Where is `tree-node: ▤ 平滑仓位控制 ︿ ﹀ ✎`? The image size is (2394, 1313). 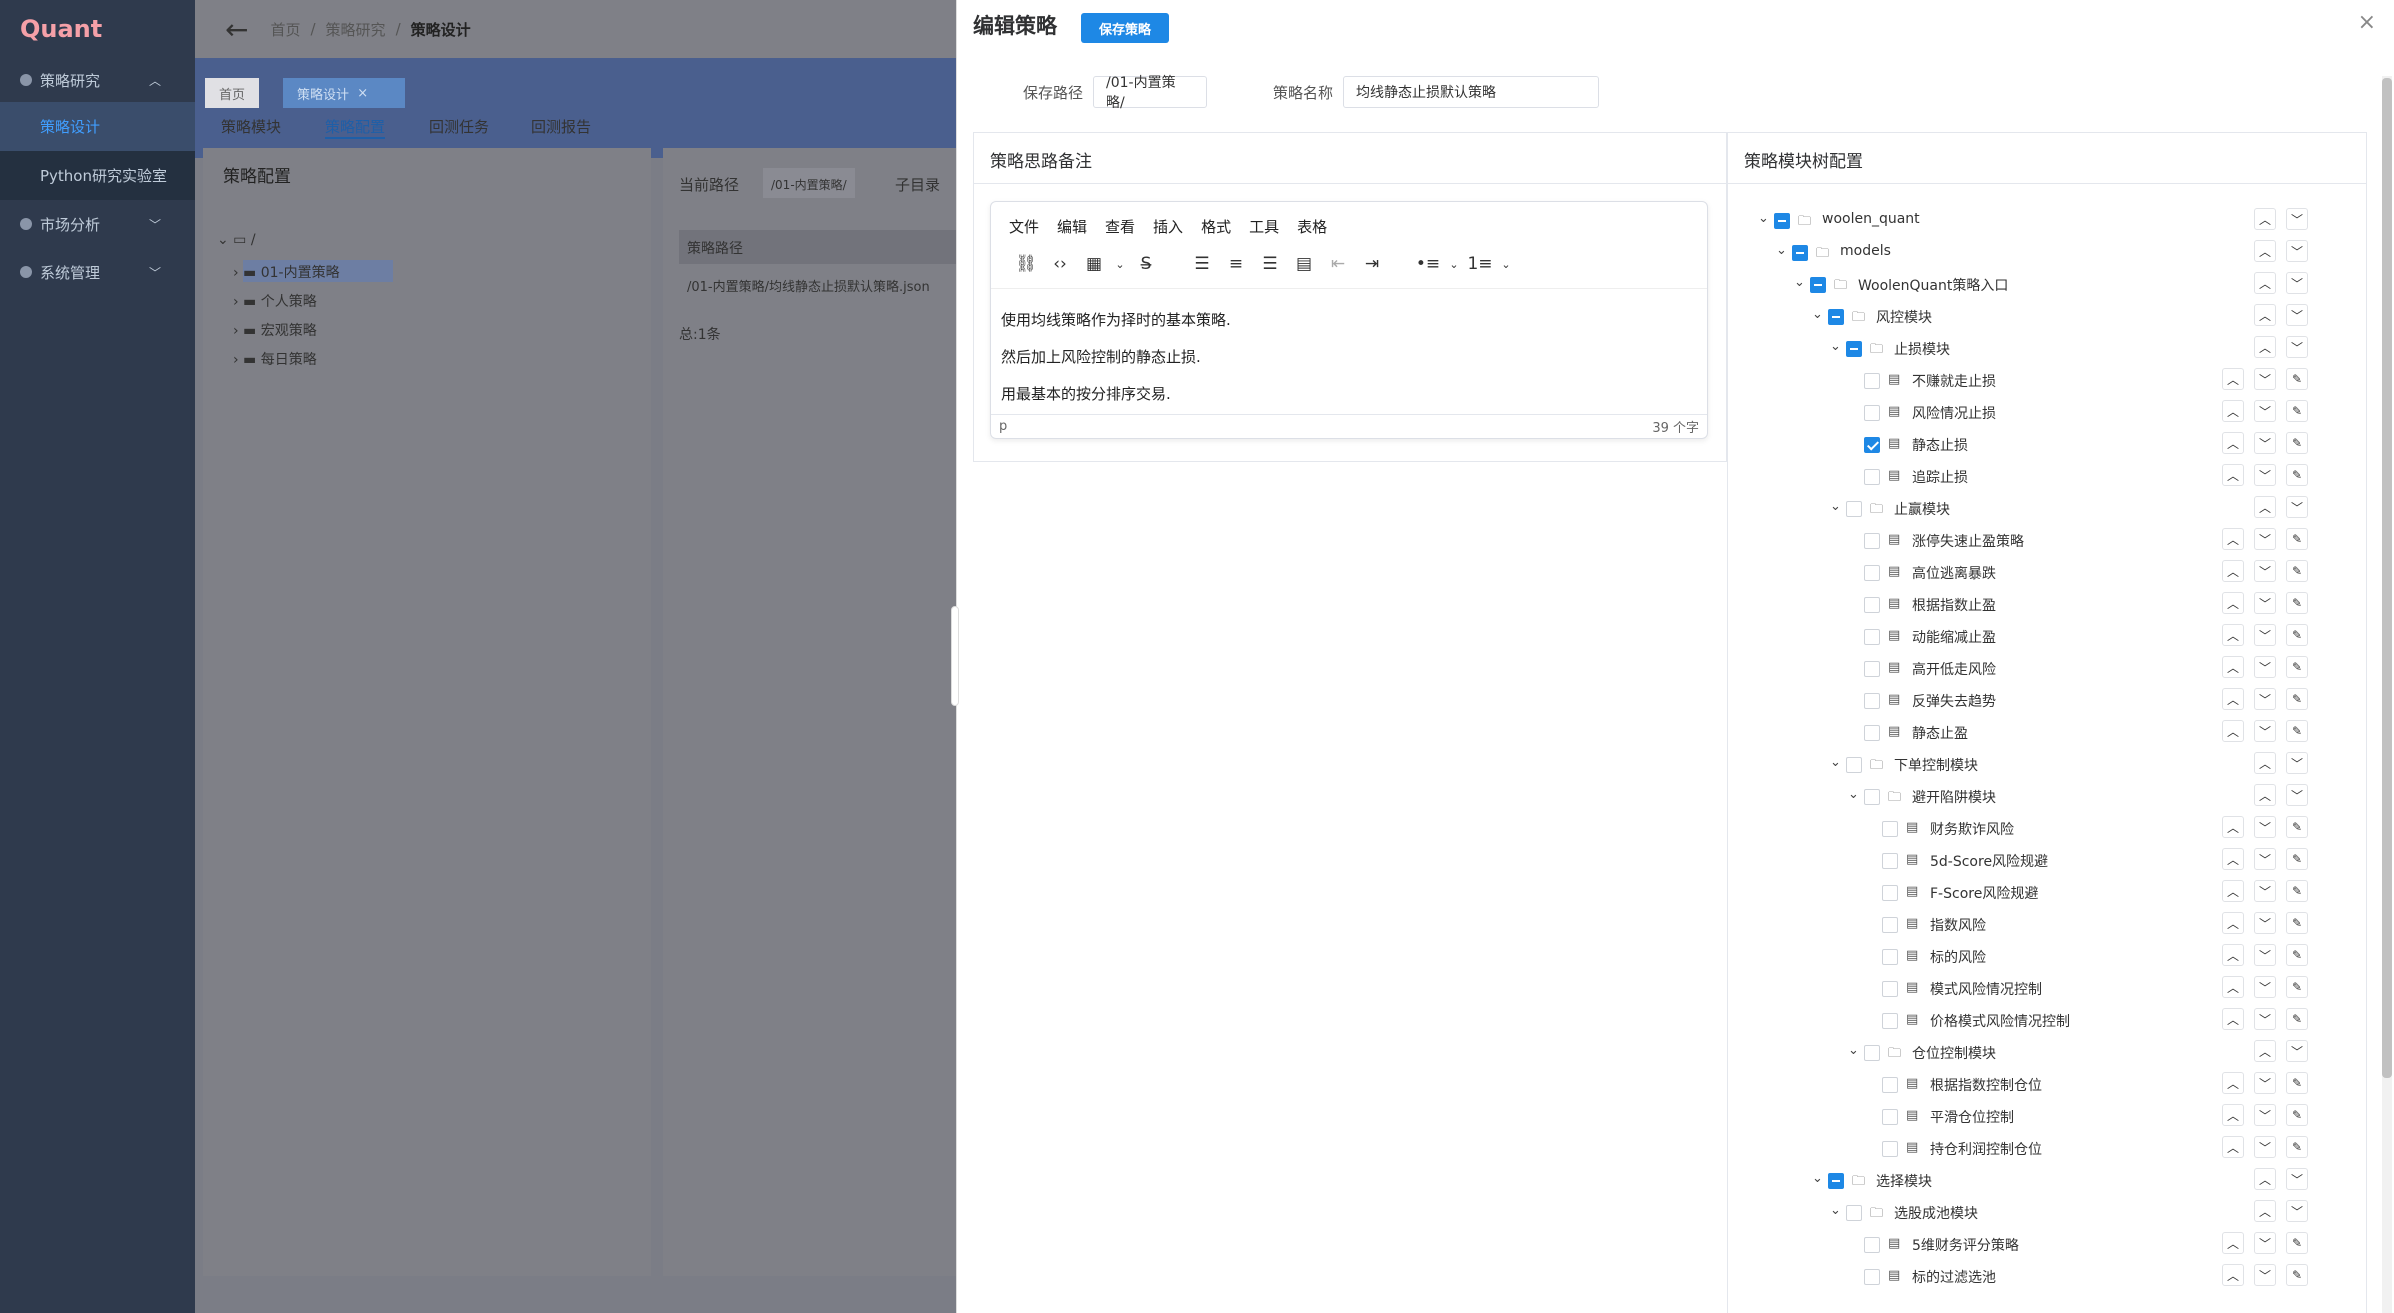
tree-node: ▤ 平滑仓位控制 ︿ ﹀ ✎ is located at coordinates (2028, 1117).